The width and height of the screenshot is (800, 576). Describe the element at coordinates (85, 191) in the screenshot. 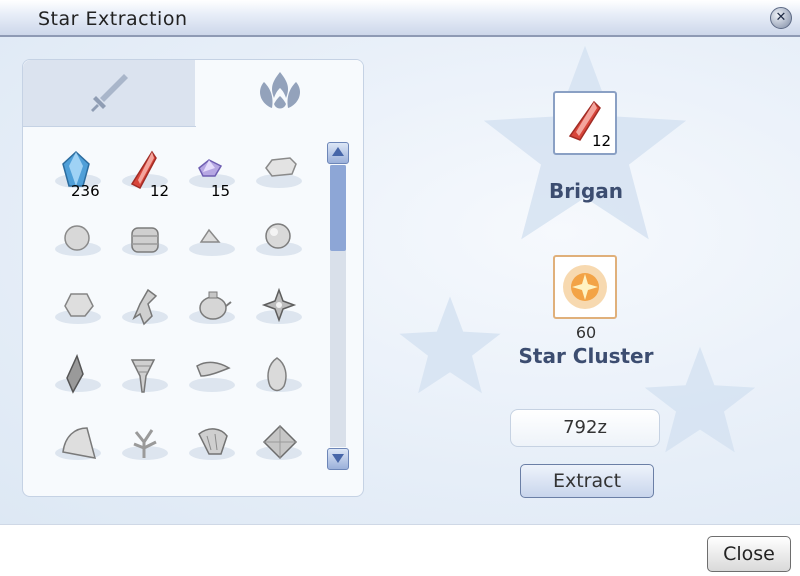

I see `item-count: 236` at that location.